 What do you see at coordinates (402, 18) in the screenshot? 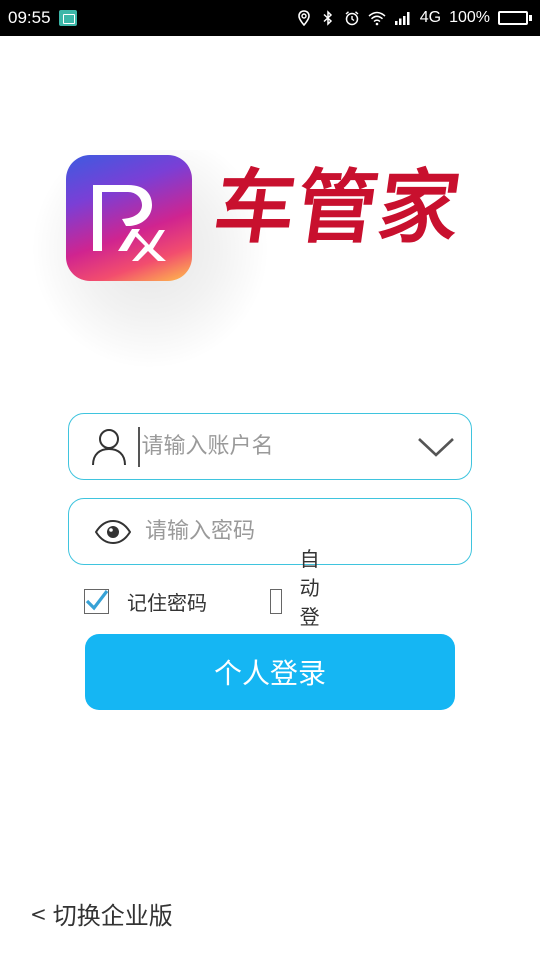
I see `signal-icon` at bounding box center [402, 18].